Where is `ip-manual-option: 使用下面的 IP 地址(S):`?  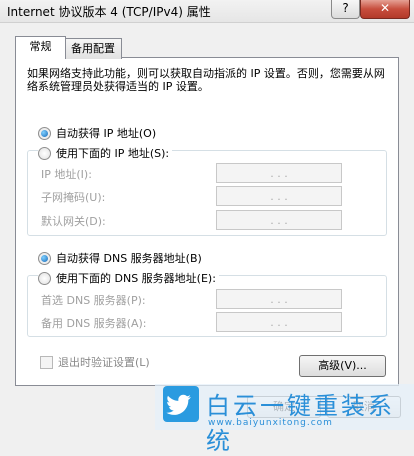 ip-manual-option: 使用下面的 IP 地址(S): is located at coordinates (105, 153).